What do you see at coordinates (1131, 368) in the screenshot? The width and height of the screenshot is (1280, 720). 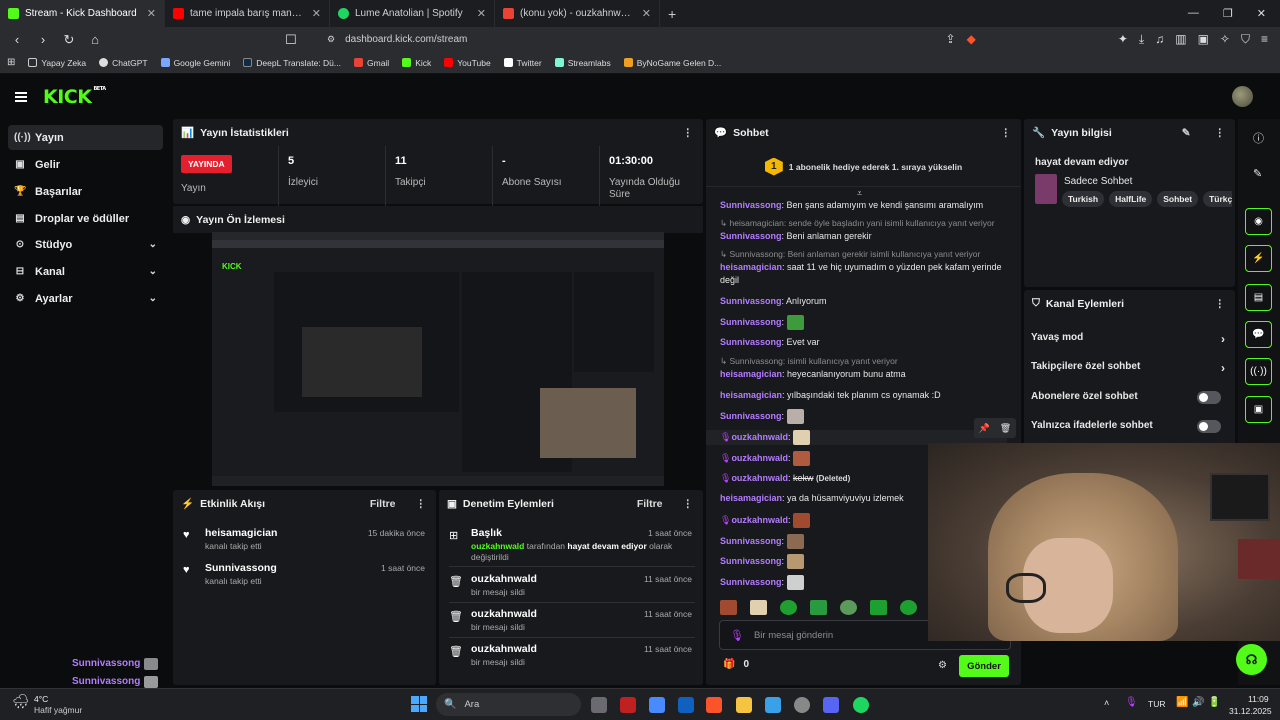 I see `action-followers-only: Takipçilere özel sohbet ›` at bounding box center [1131, 368].